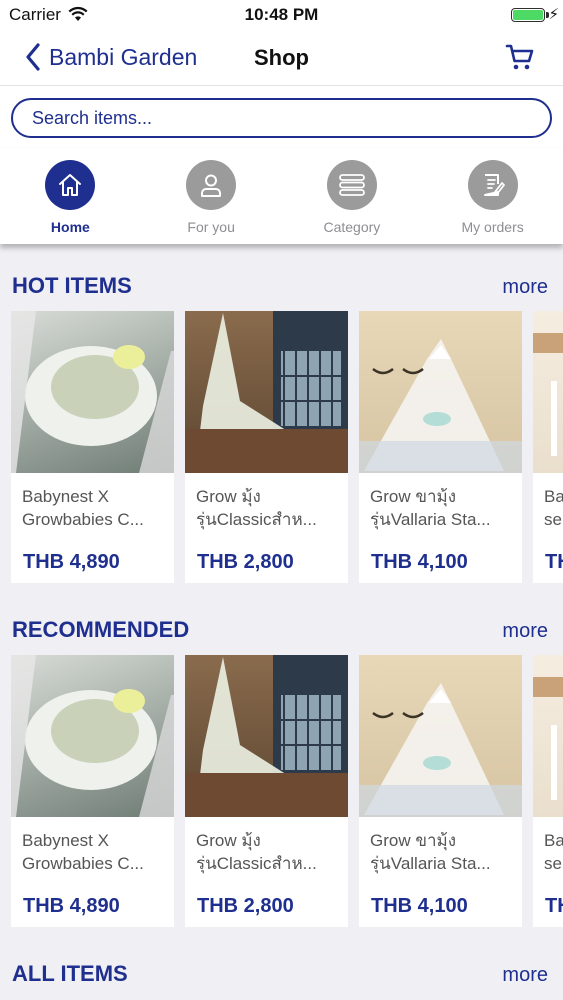 The width and height of the screenshot is (563, 1000). I want to click on tab-category-label: Category, so click(352, 227).